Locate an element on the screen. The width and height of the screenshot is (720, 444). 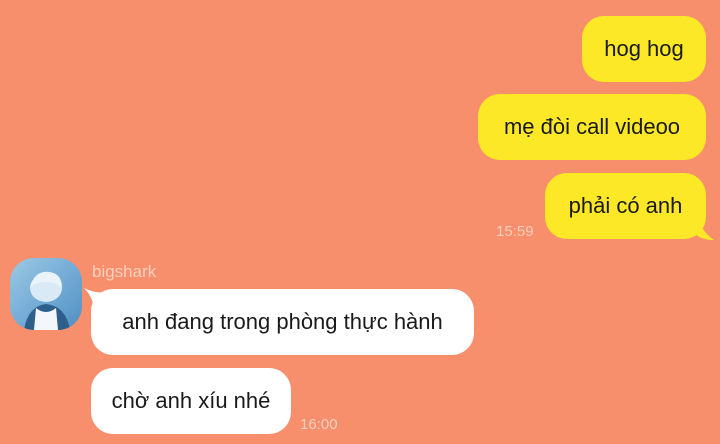
message-timestamp: 15:59 is located at coordinates (515, 231).